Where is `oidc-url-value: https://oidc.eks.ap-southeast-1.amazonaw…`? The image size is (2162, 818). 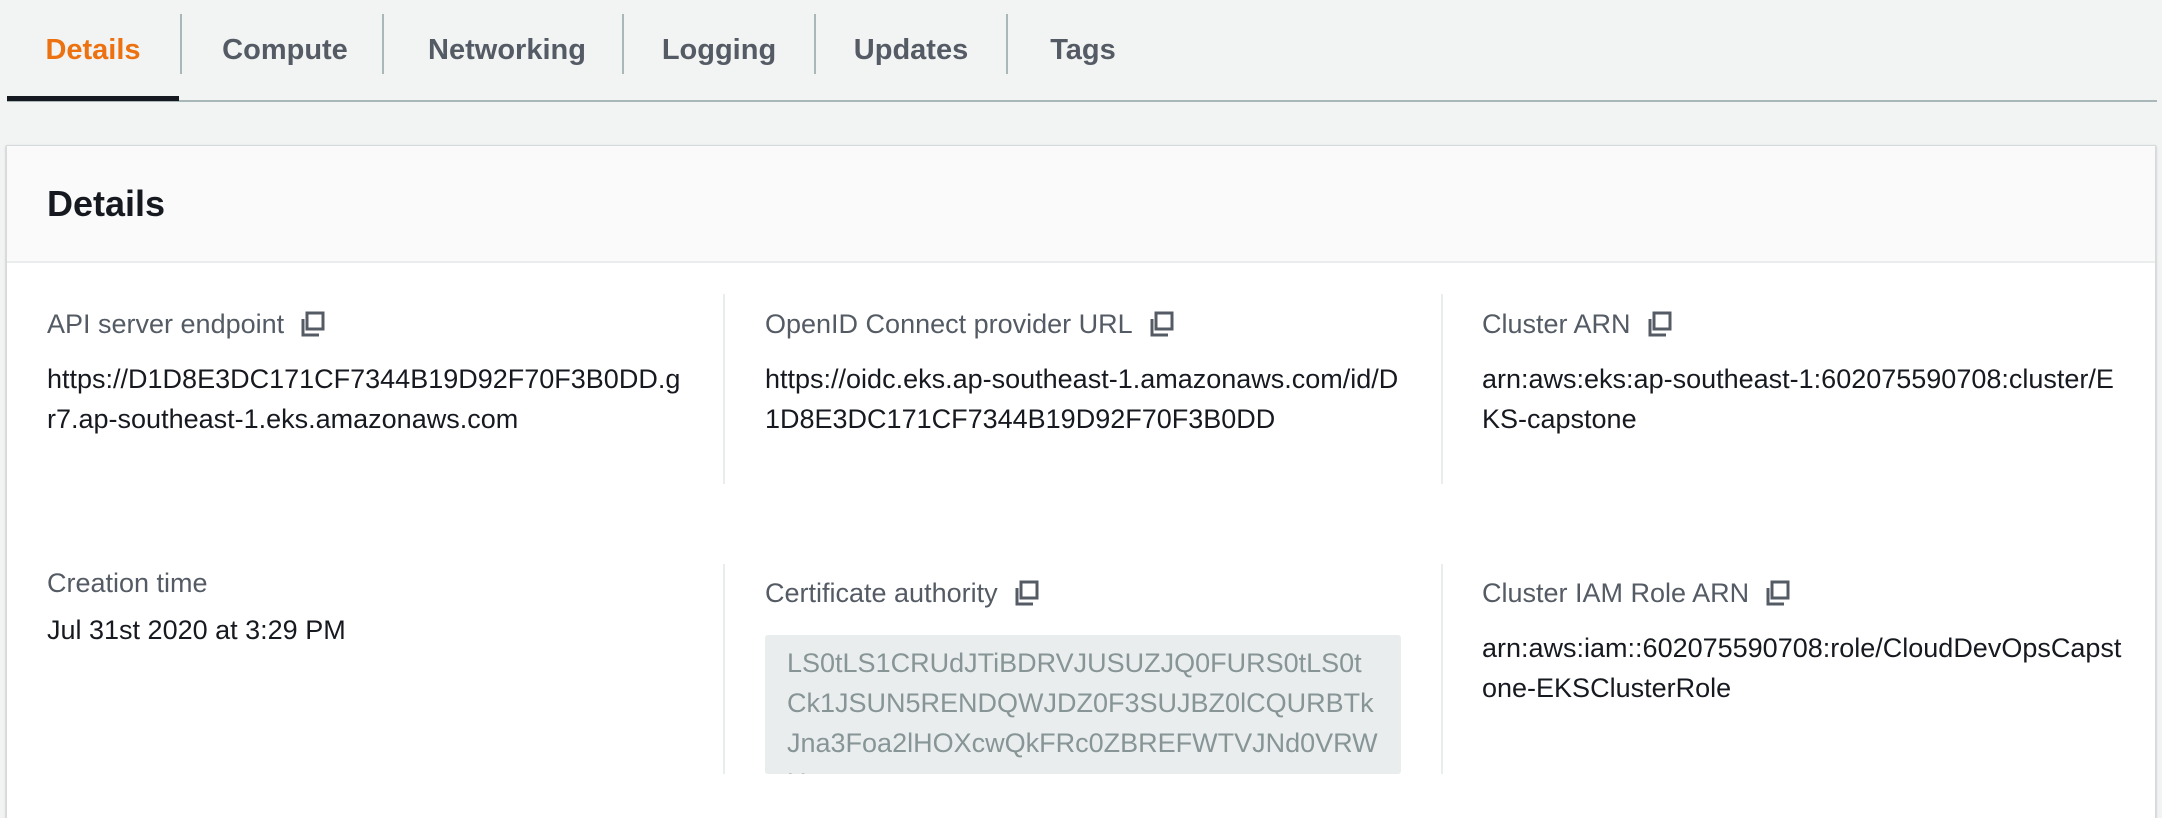
oidc-url-value: https://oidc.eks.ap-southeast-1.amazonaw… is located at coordinates (1082, 399).